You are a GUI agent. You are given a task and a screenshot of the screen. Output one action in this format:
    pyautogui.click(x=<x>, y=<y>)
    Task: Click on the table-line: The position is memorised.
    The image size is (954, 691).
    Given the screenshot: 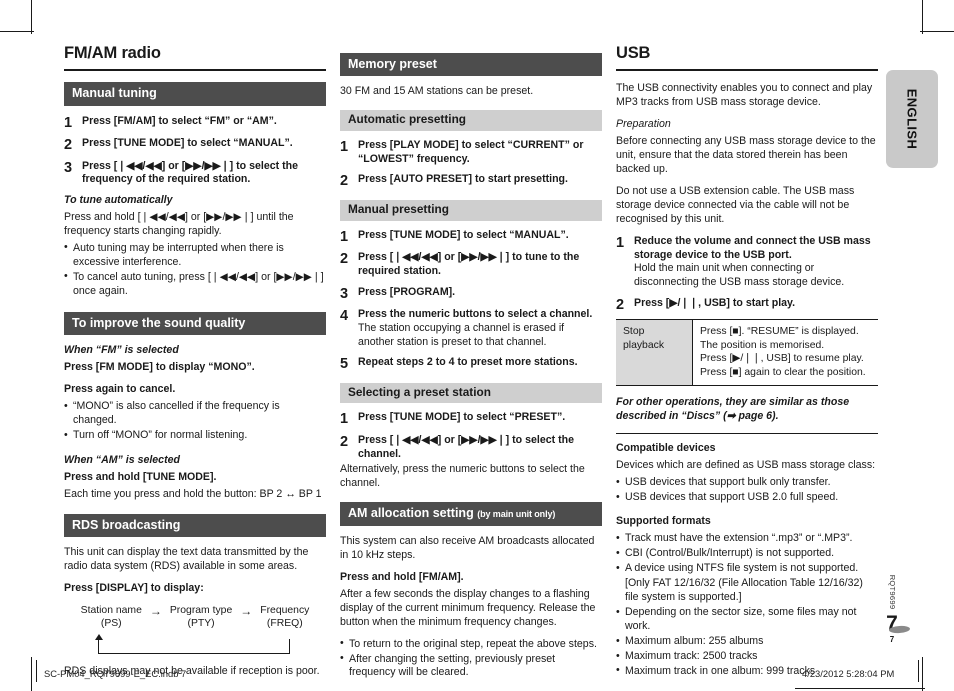 What is the action you would take?
    pyautogui.click(x=762, y=345)
    